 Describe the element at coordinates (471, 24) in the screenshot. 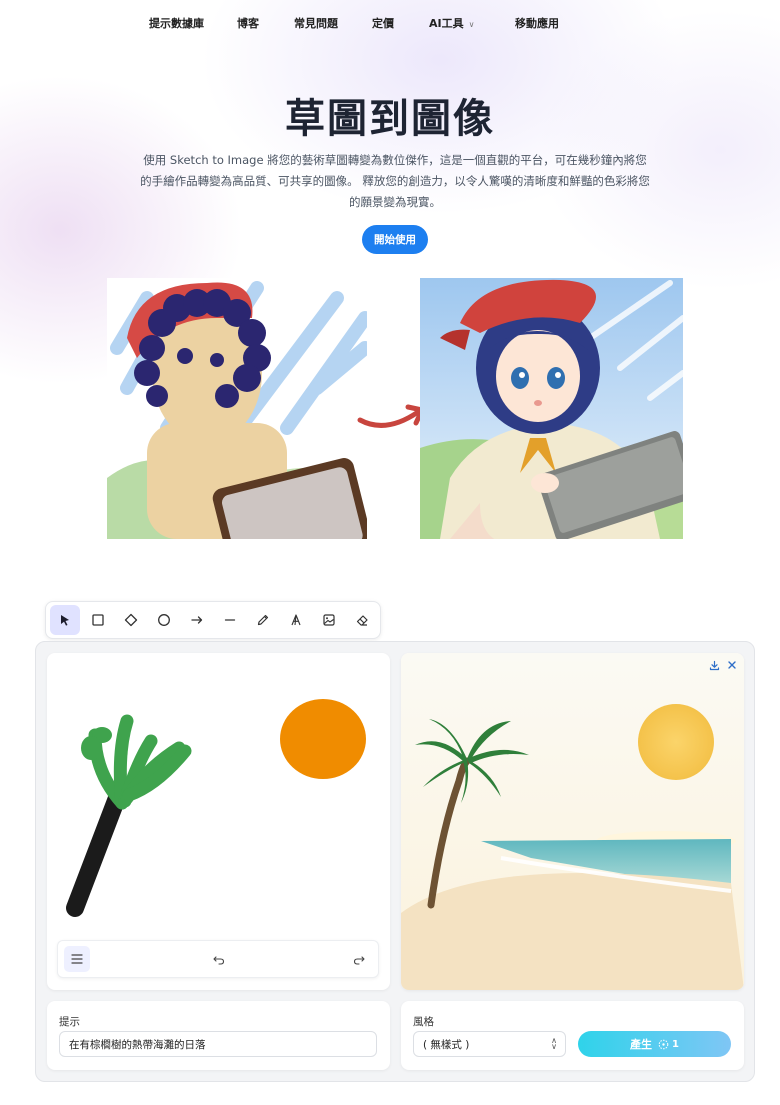

I see `chevron-down-icon: ∨` at that location.